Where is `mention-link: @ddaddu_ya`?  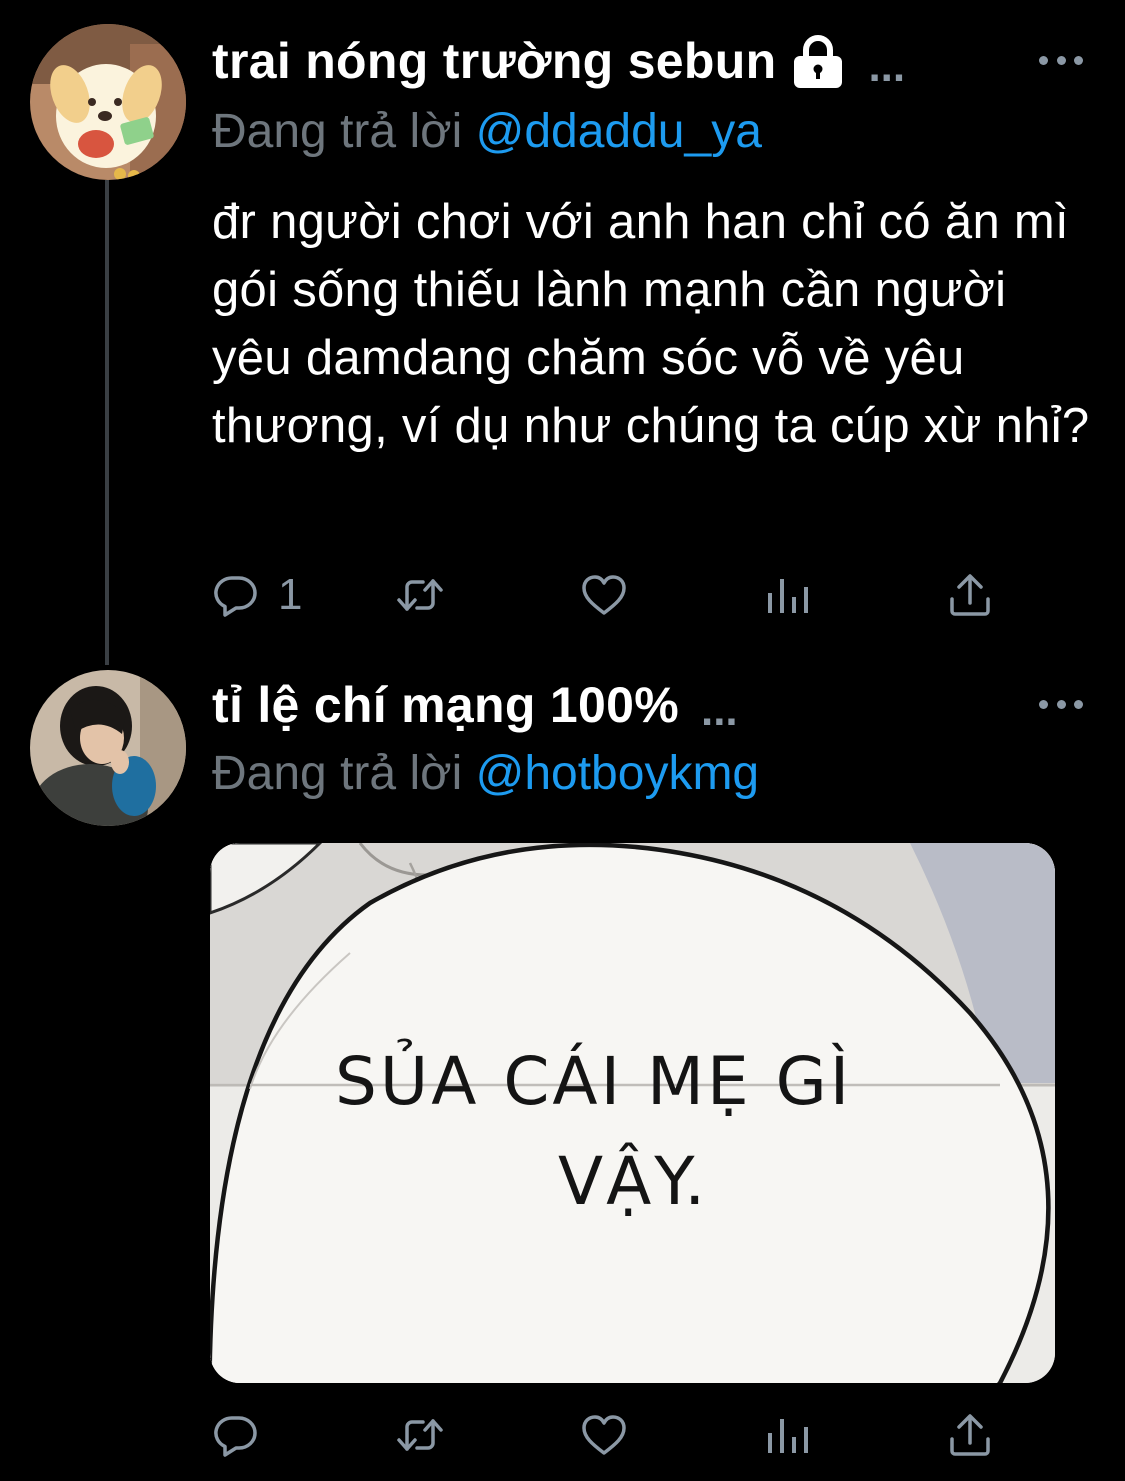 mention-link: @ddaddu_ya is located at coordinates (619, 131).